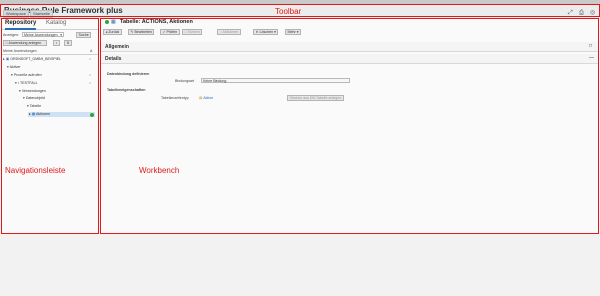  Describe the element at coordinates (35, 170) in the screenshot. I see `navigation-annotation-label: Navigationsleiste` at that location.